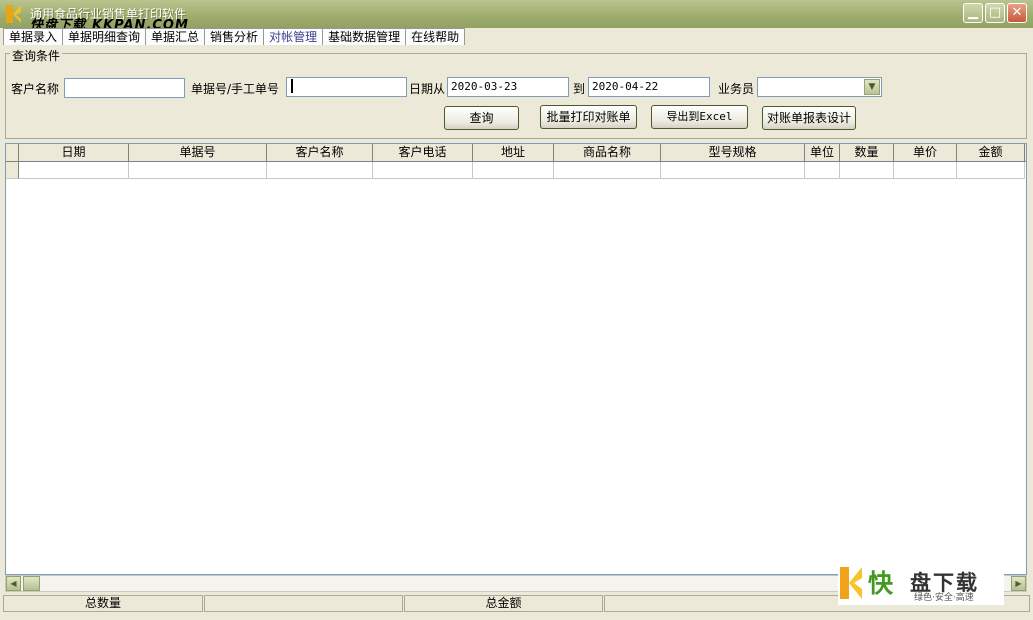 This screenshot has width=1033, height=620. I want to click on window-controls: ▁ □ ✕, so click(995, 13).